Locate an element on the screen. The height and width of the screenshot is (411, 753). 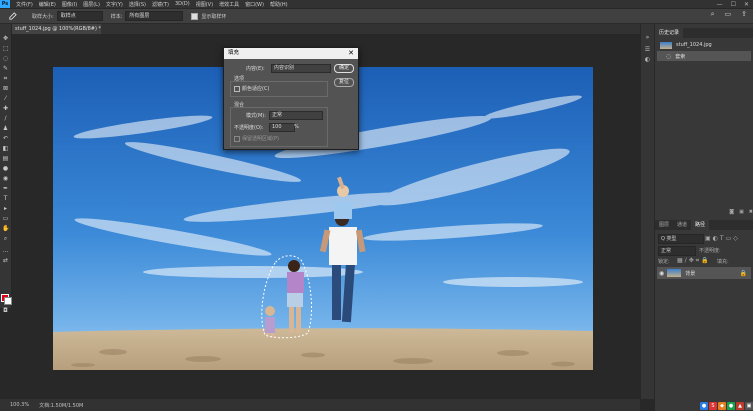
history-panel-footer: ◙ ▣ ✖ is located at coordinates (704, 212).